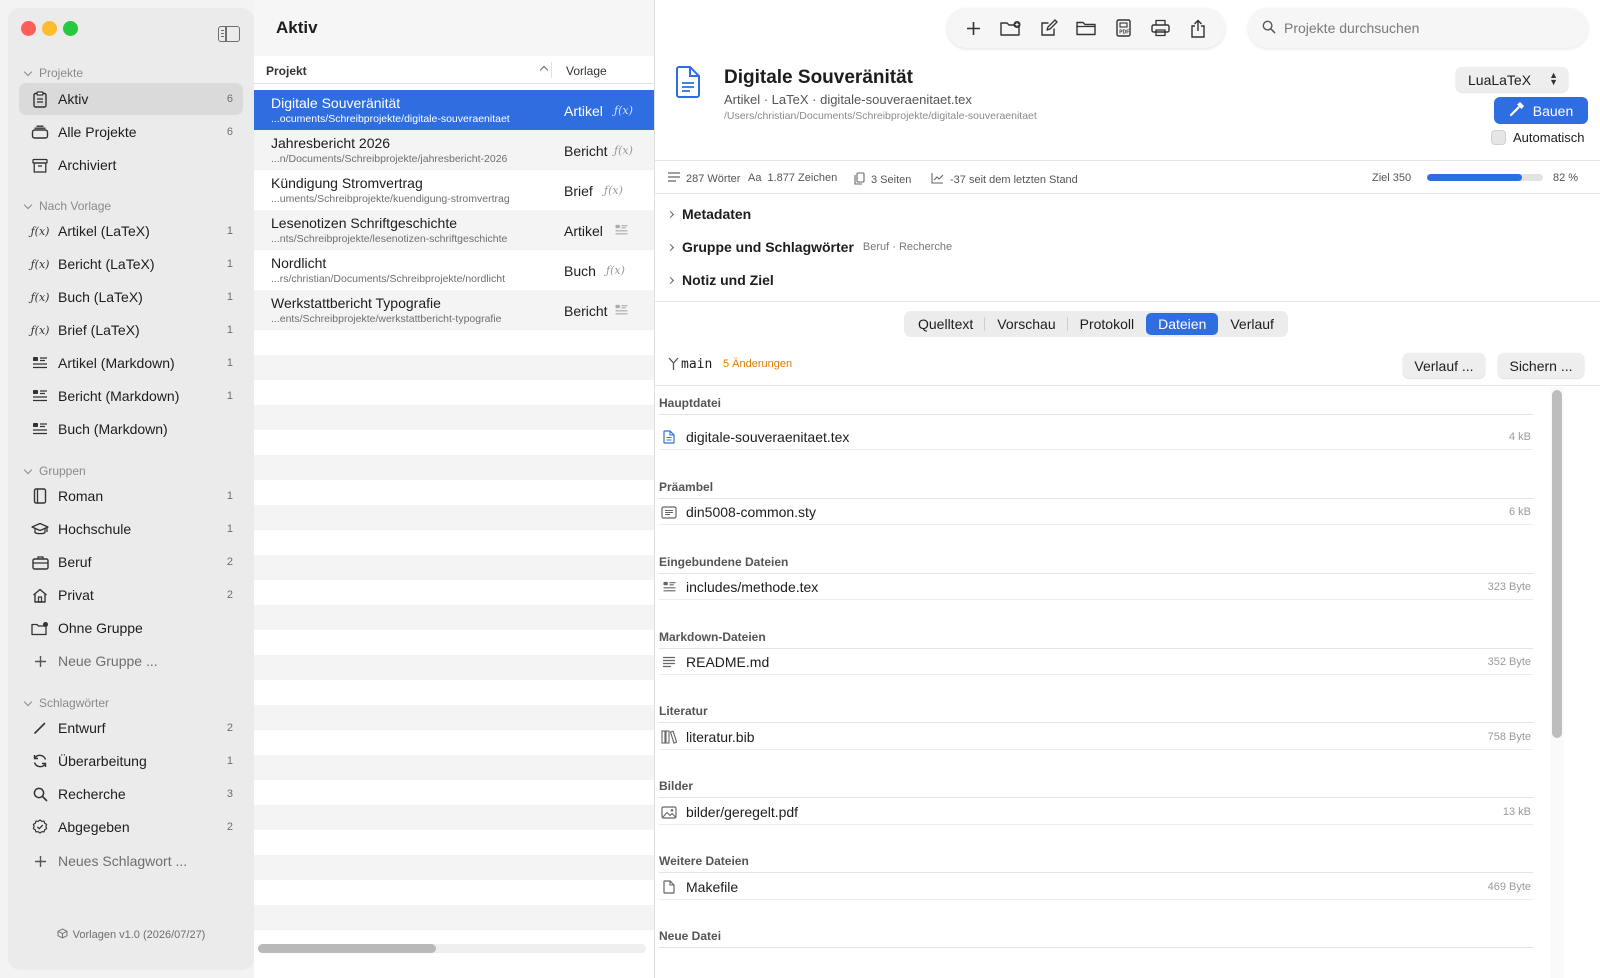  I want to click on sidebar-item-archiviert: Archiviert, so click(131, 165).